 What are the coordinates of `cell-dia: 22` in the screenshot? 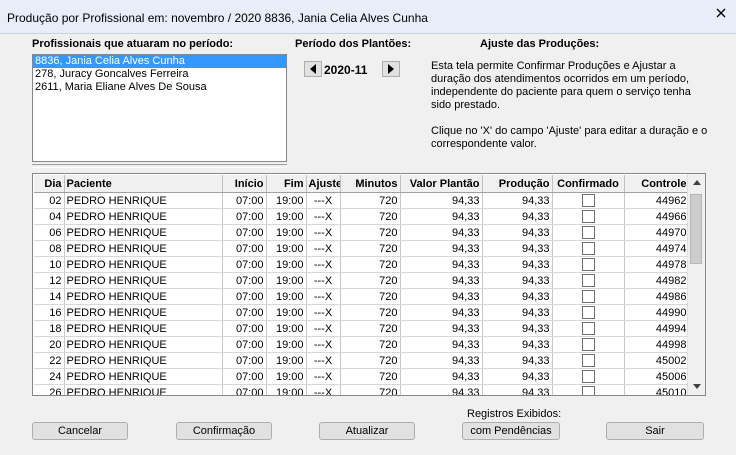 It's located at (49, 360).